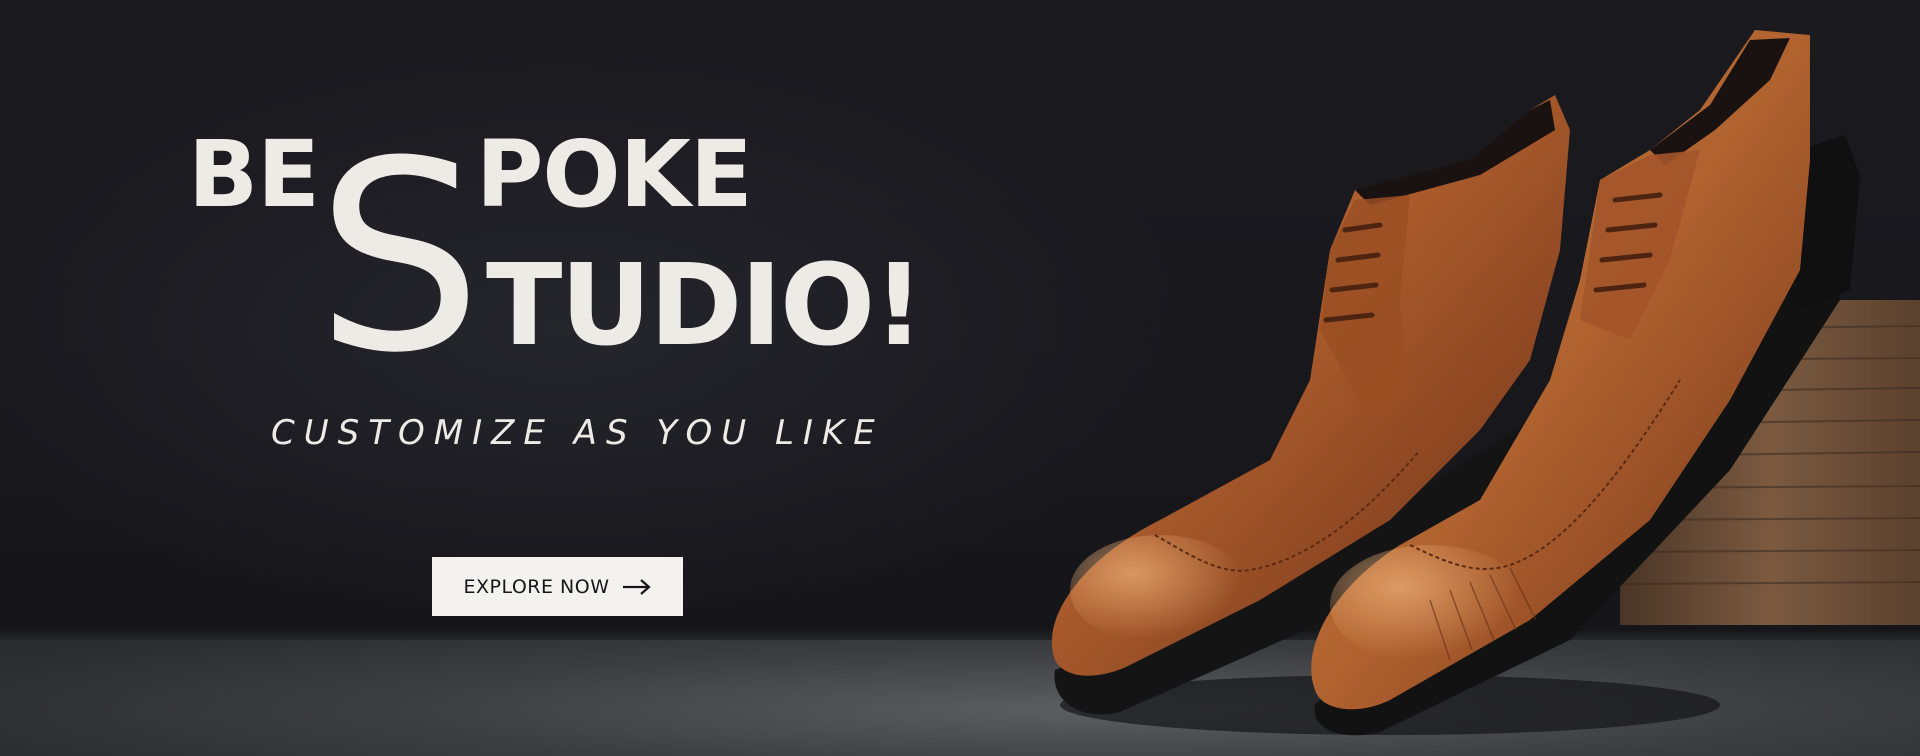 This screenshot has height=756, width=1920. Describe the element at coordinates (577, 433) in the screenshot. I see `hero-tagline: CUSTOMIZE AS YOU LIKE` at that location.